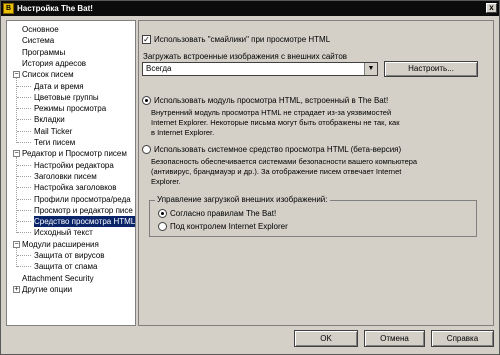 The image size is (500, 355). Describe the element at coordinates (326, 338) in the screenshot. I see `ok-button: OK` at that location.